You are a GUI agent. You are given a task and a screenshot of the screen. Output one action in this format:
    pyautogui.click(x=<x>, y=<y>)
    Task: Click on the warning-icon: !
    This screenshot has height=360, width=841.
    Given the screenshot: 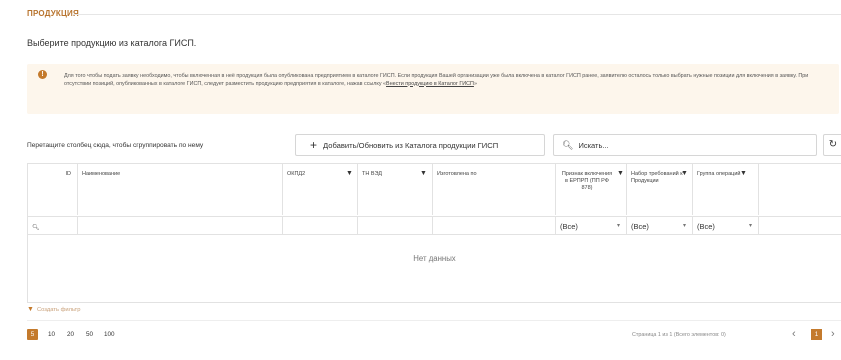 What is the action you would take?
    pyautogui.click(x=42, y=74)
    